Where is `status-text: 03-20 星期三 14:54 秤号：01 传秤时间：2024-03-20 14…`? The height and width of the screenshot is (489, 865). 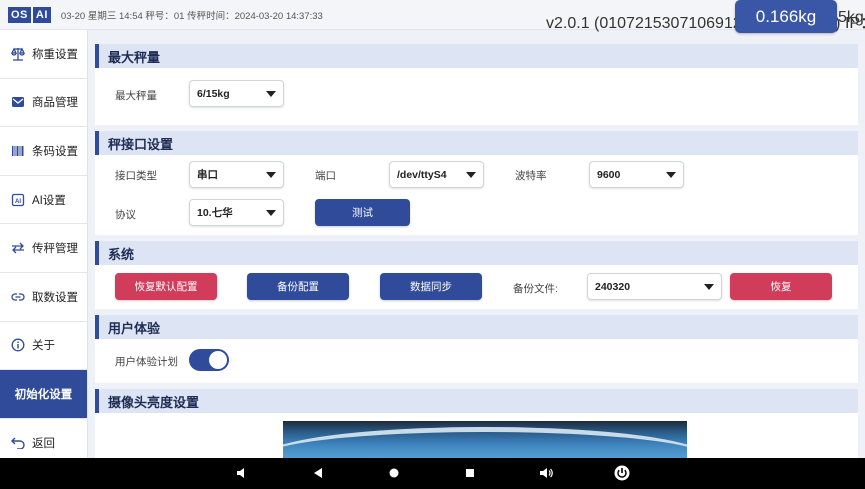 status-text: 03-20 星期三 14:54 秤号：01 传秤时间：2024-03-20 14… is located at coordinates (191, 16).